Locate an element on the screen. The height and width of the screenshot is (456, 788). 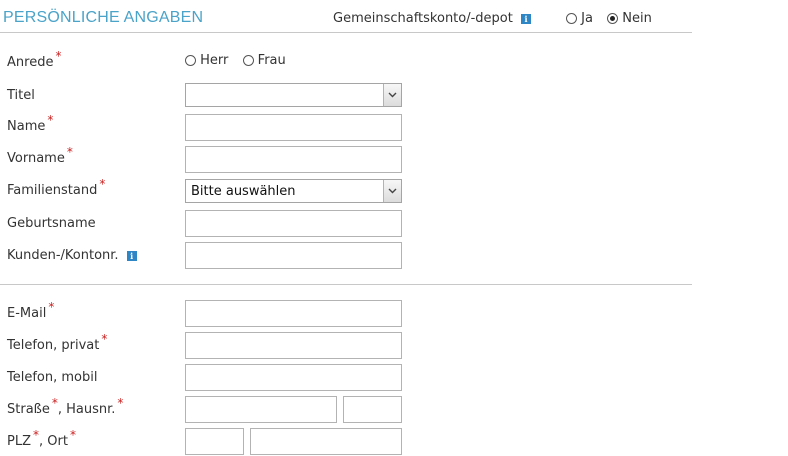
ort-input is located at coordinates (326, 441).